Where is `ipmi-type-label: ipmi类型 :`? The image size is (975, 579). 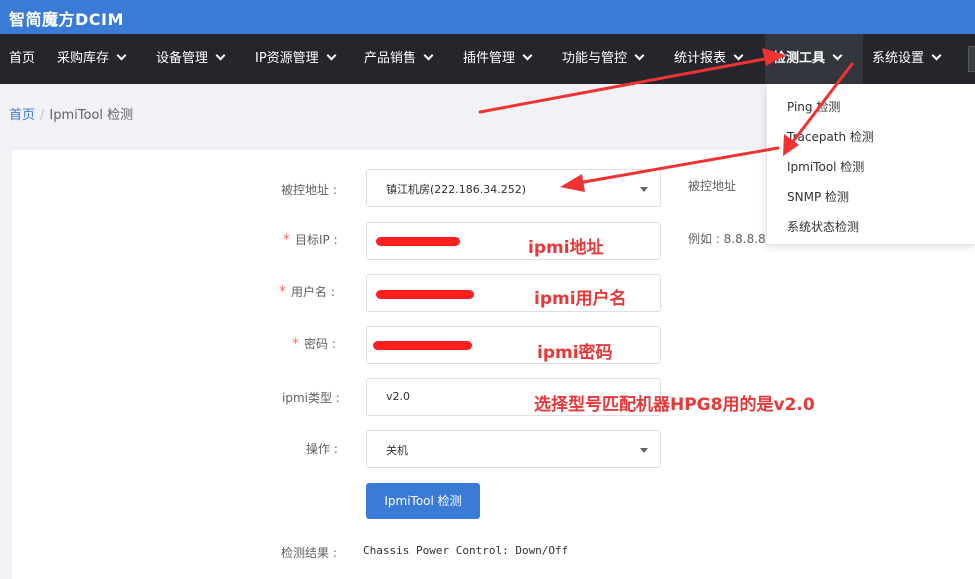 ipmi-type-label: ipmi类型 : is located at coordinates (311, 398).